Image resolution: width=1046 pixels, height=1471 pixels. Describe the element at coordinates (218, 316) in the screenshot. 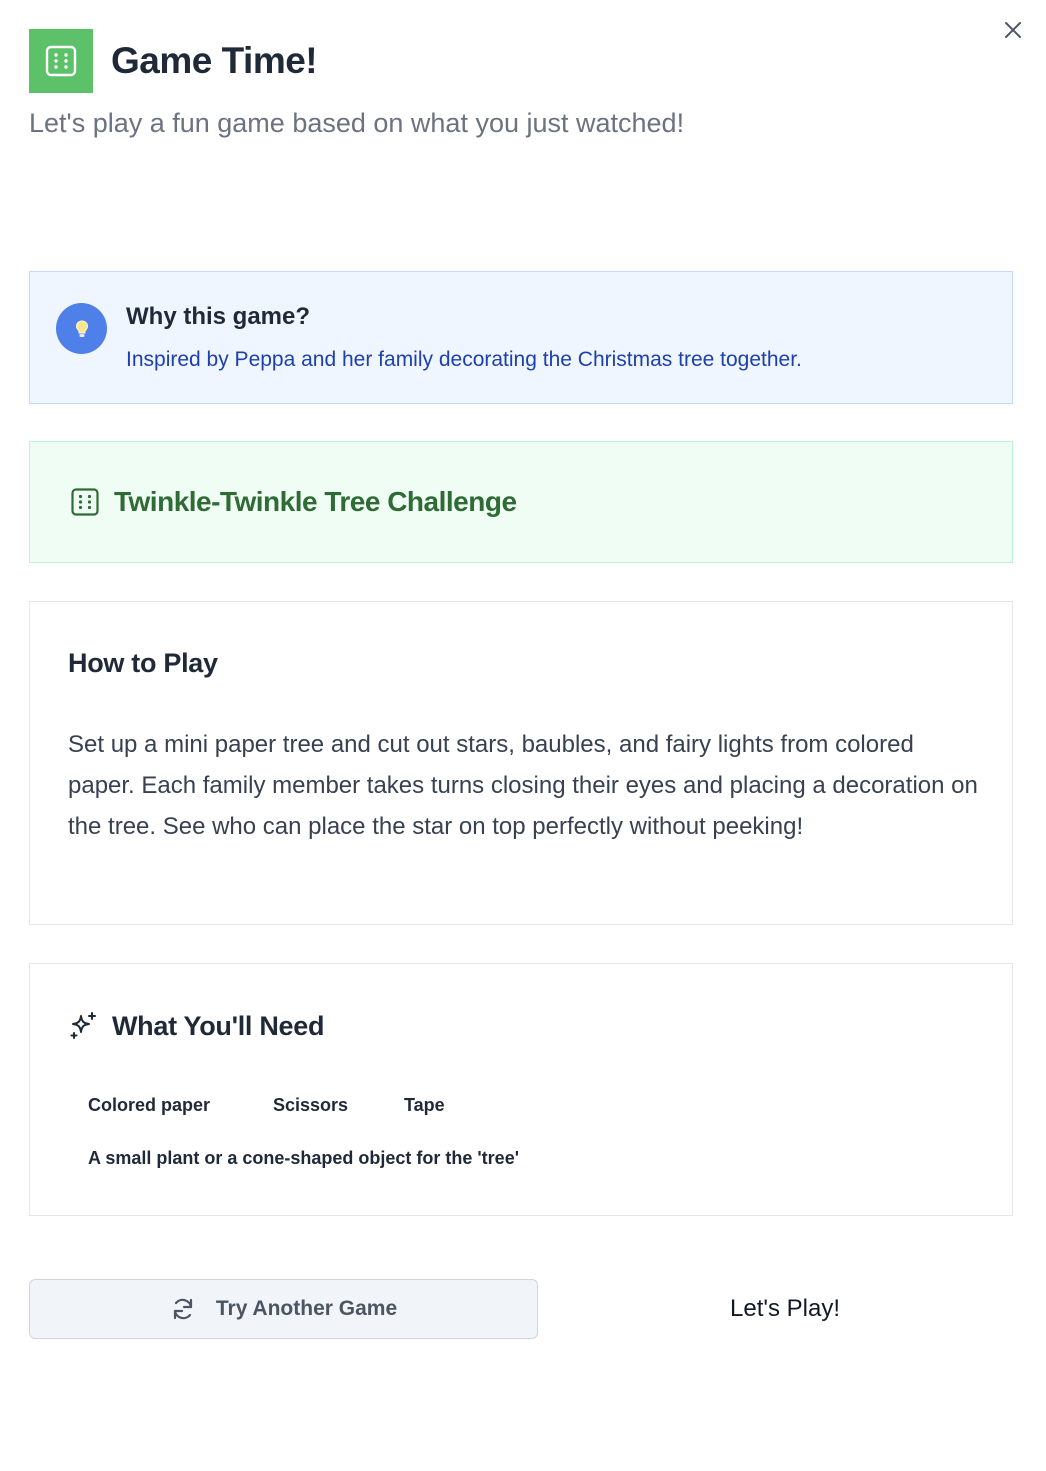

I see `why-title: Why this game?` at that location.